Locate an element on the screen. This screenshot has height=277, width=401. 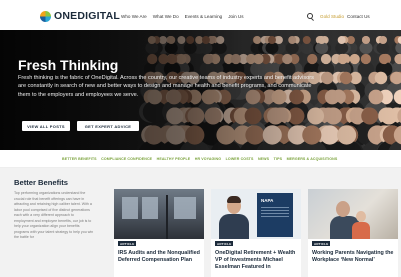
search-icon is located at coordinates (310, 16).